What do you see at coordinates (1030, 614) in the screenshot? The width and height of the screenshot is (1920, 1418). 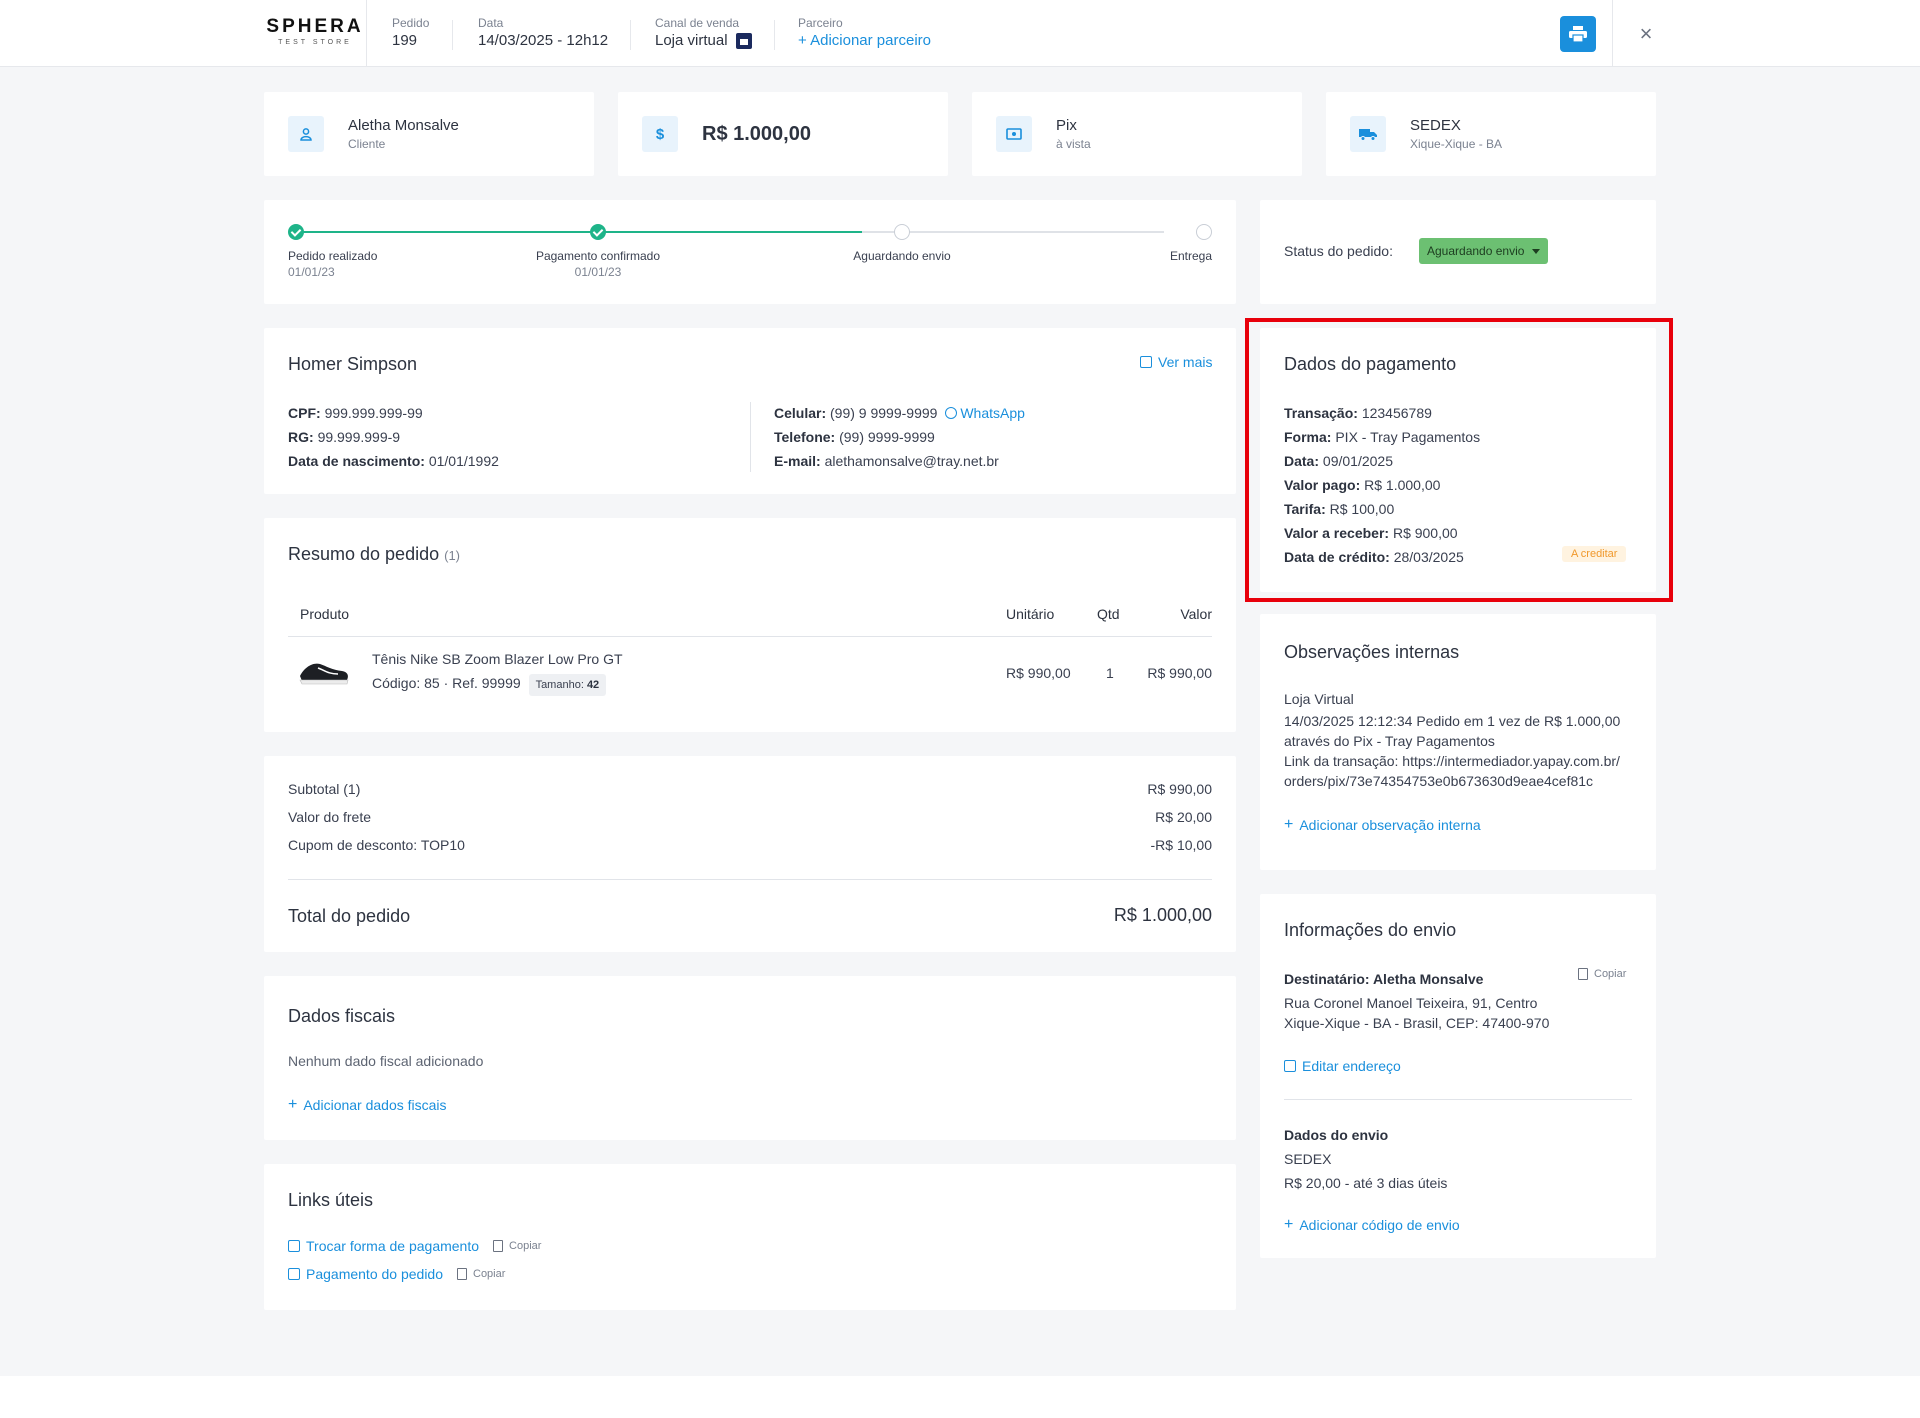 I see `column-unit: Unitário` at bounding box center [1030, 614].